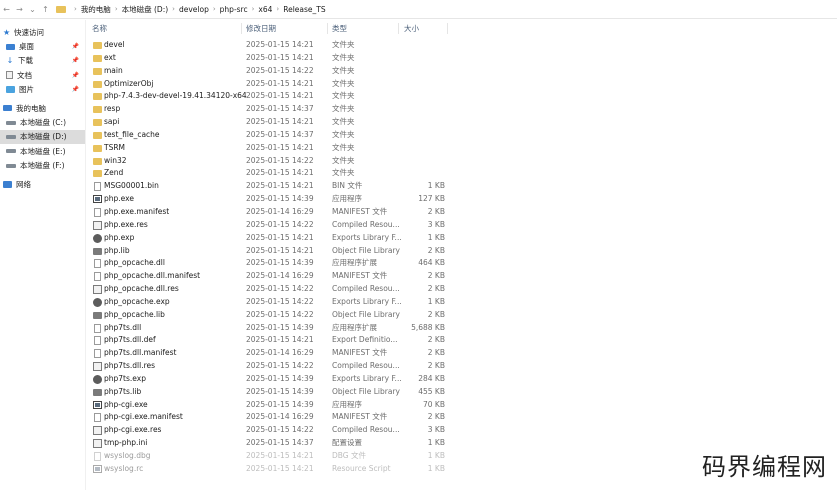  What do you see at coordinates (19, 9) in the screenshot?
I see `forward-arrow-icon: →` at bounding box center [19, 9].